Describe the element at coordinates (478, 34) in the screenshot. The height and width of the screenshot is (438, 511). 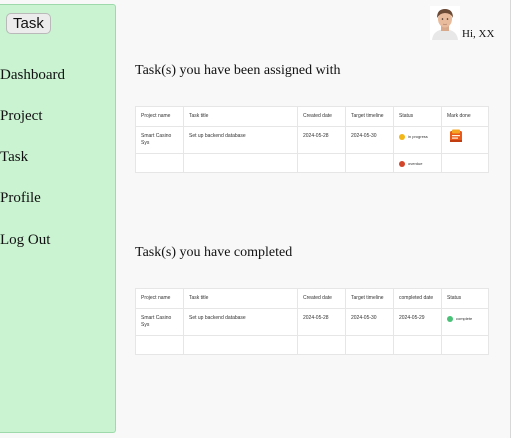
I see `user-greeting: Hi, XX` at that location.